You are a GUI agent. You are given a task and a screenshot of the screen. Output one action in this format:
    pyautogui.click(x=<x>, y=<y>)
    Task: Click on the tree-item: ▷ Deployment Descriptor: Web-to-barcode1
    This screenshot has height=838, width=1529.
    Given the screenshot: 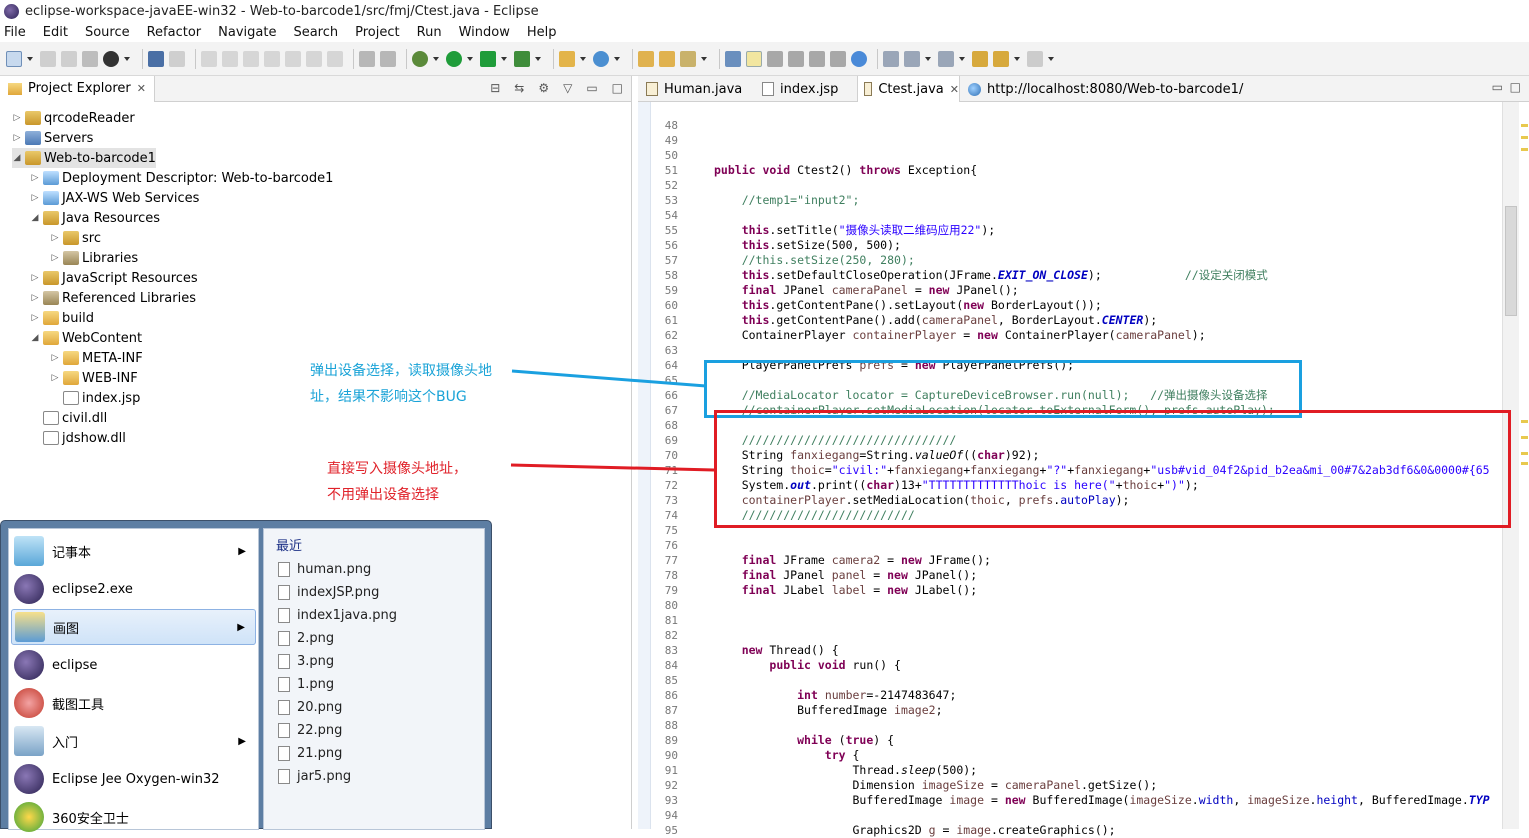 What is the action you would take?
    pyautogui.click(x=182, y=178)
    